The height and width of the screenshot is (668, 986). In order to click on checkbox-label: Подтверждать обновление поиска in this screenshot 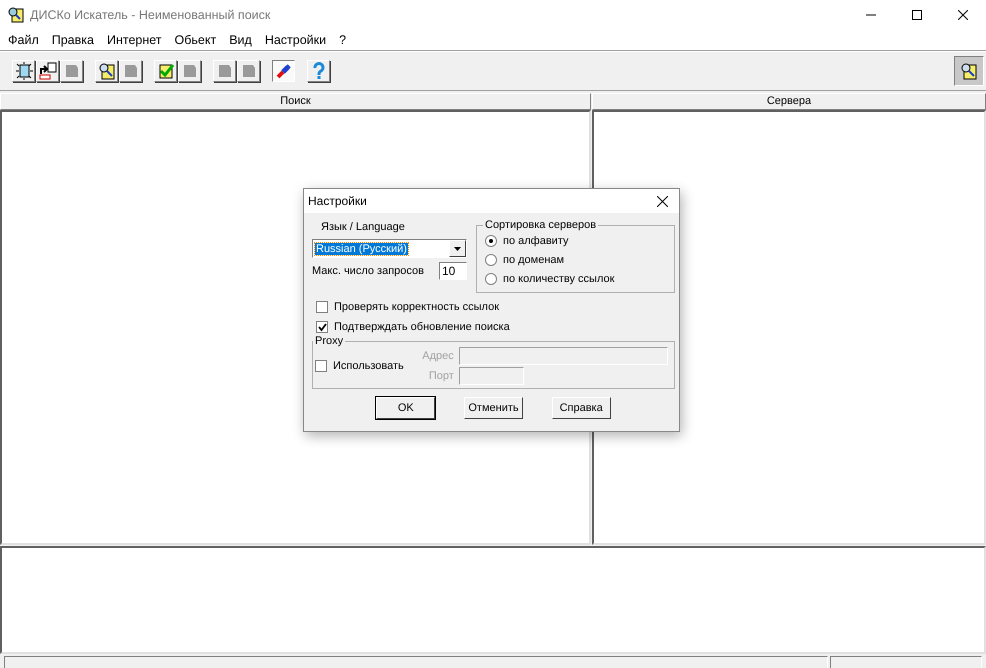, I will do `click(422, 327)`.